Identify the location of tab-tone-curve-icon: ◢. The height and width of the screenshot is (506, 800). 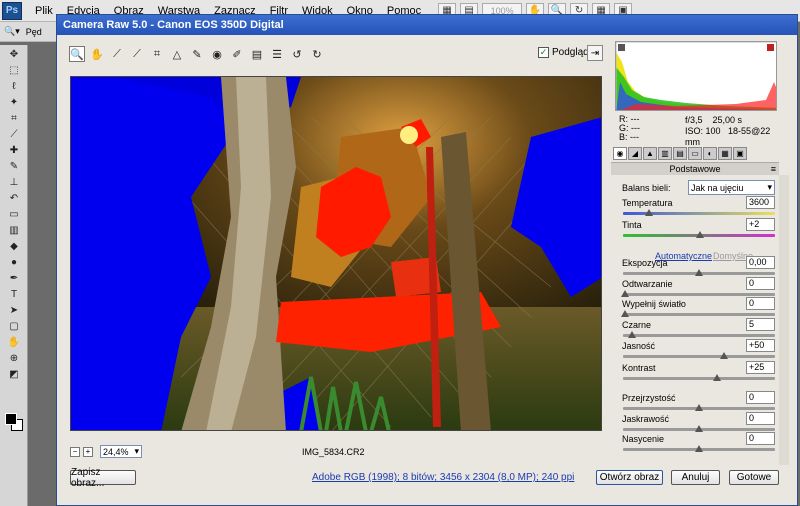
(635, 153).